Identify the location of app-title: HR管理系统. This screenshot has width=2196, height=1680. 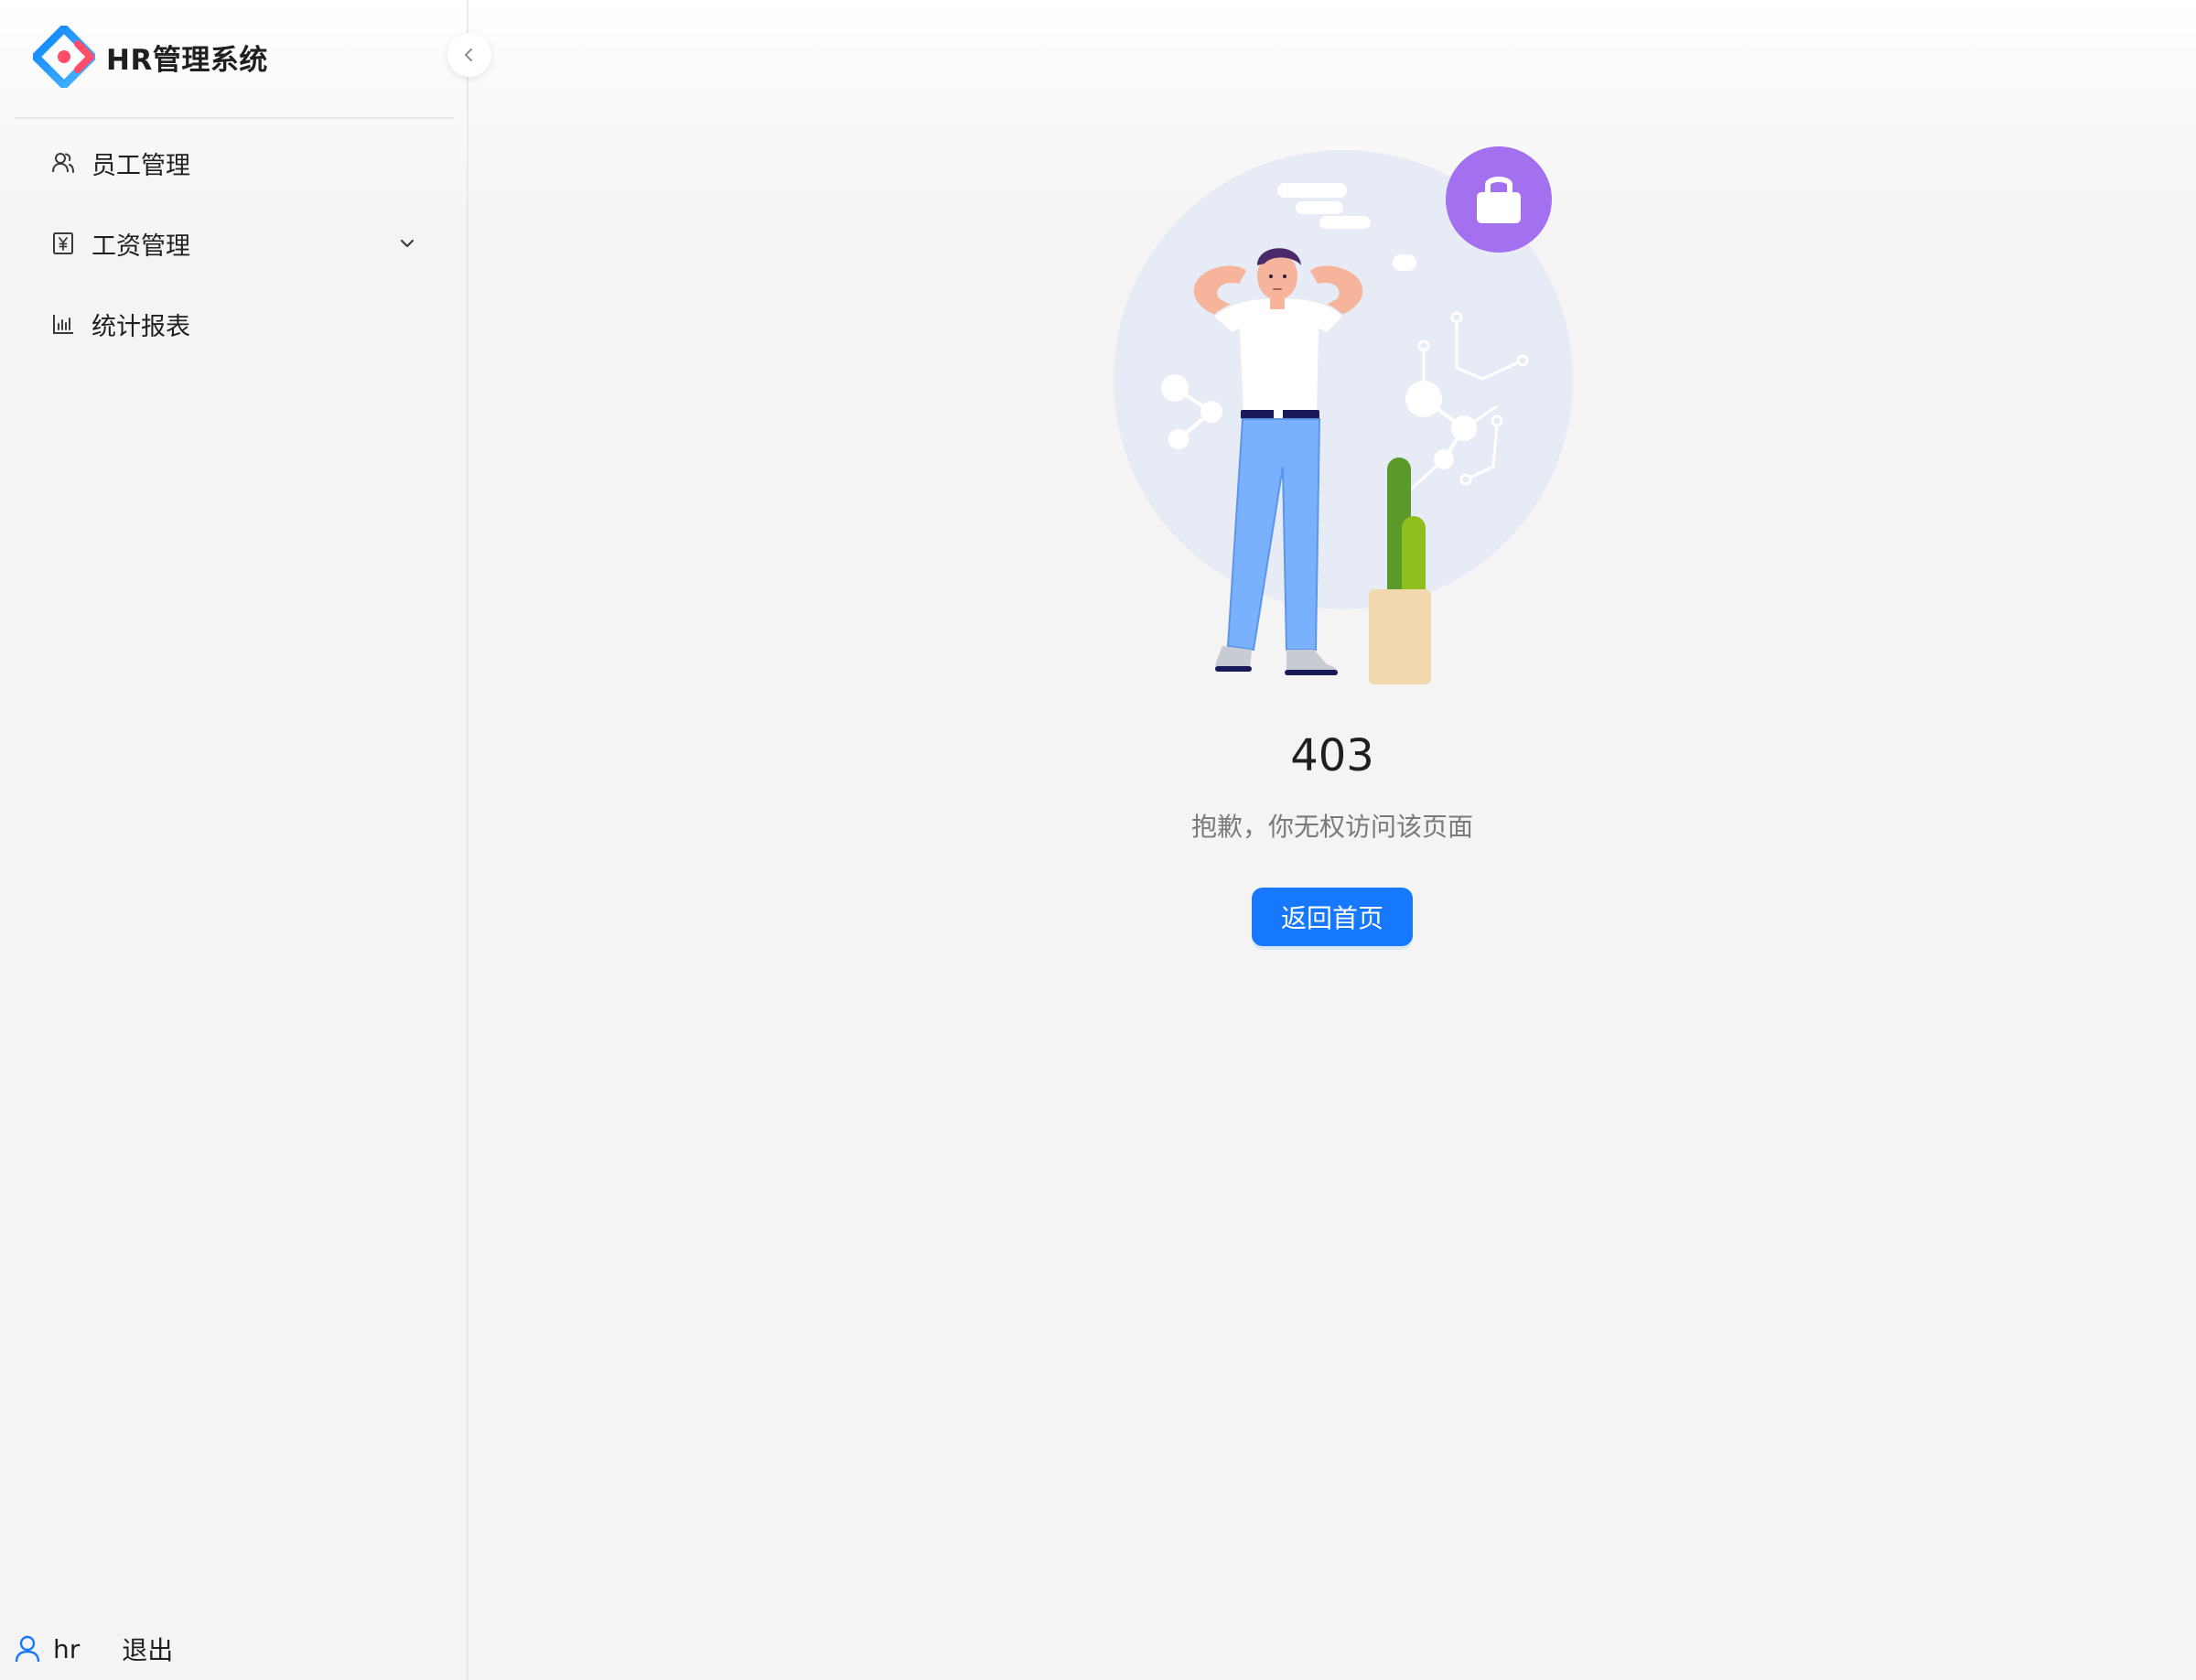
(187, 60).